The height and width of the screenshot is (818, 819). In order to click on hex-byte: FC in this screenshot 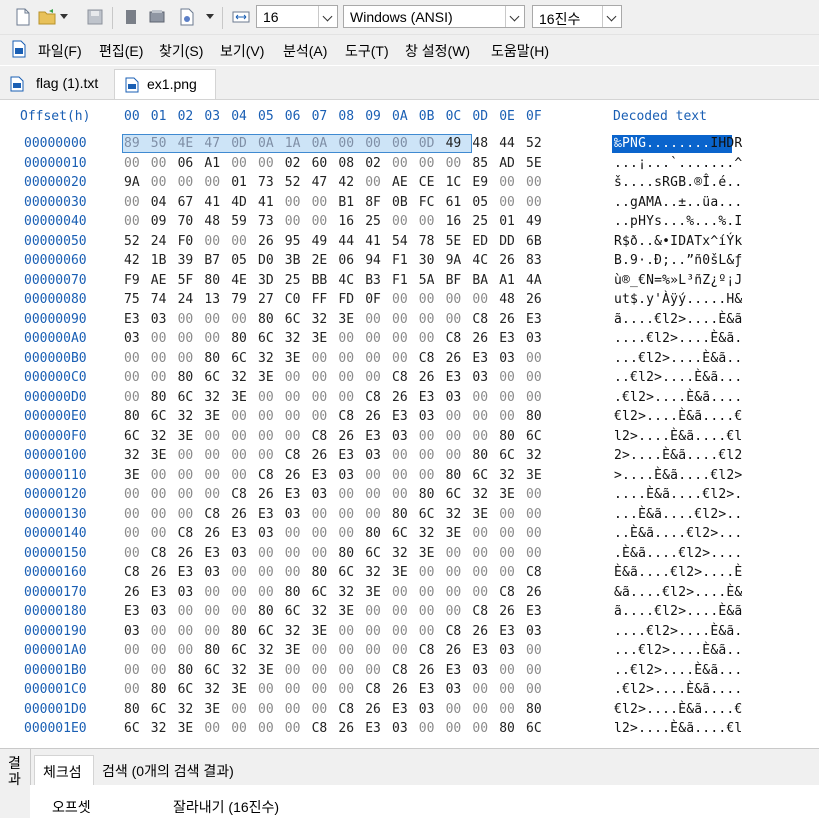, I will do `click(426, 202)`.